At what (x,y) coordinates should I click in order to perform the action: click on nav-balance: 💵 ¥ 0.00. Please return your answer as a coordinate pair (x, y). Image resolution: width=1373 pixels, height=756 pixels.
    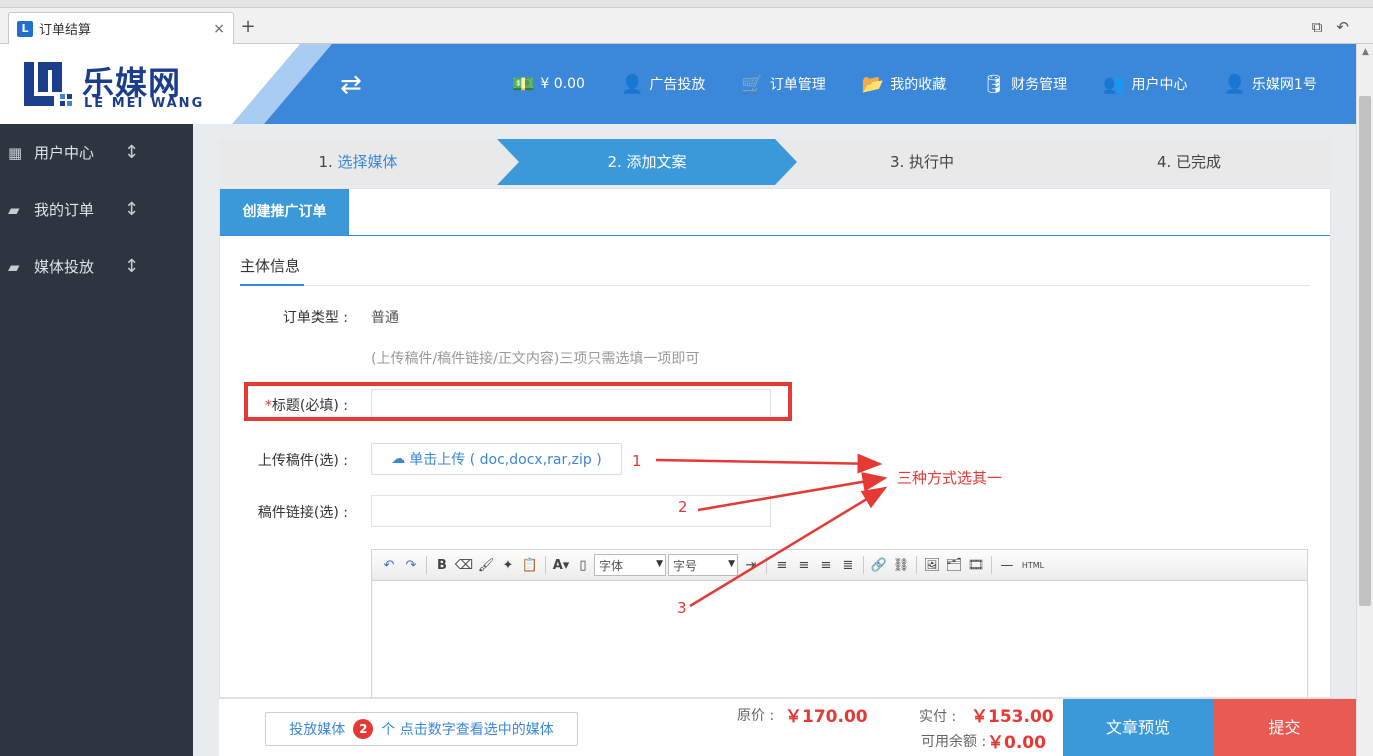
    Looking at the image, I should click on (548, 84).